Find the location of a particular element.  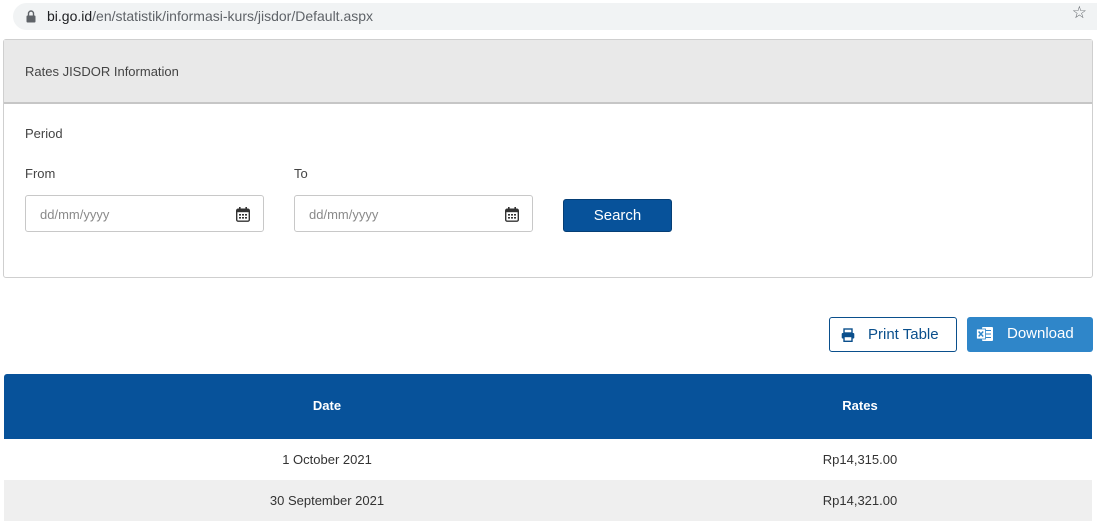

row-rate: Rp14,321.00 is located at coordinates (860, 500).